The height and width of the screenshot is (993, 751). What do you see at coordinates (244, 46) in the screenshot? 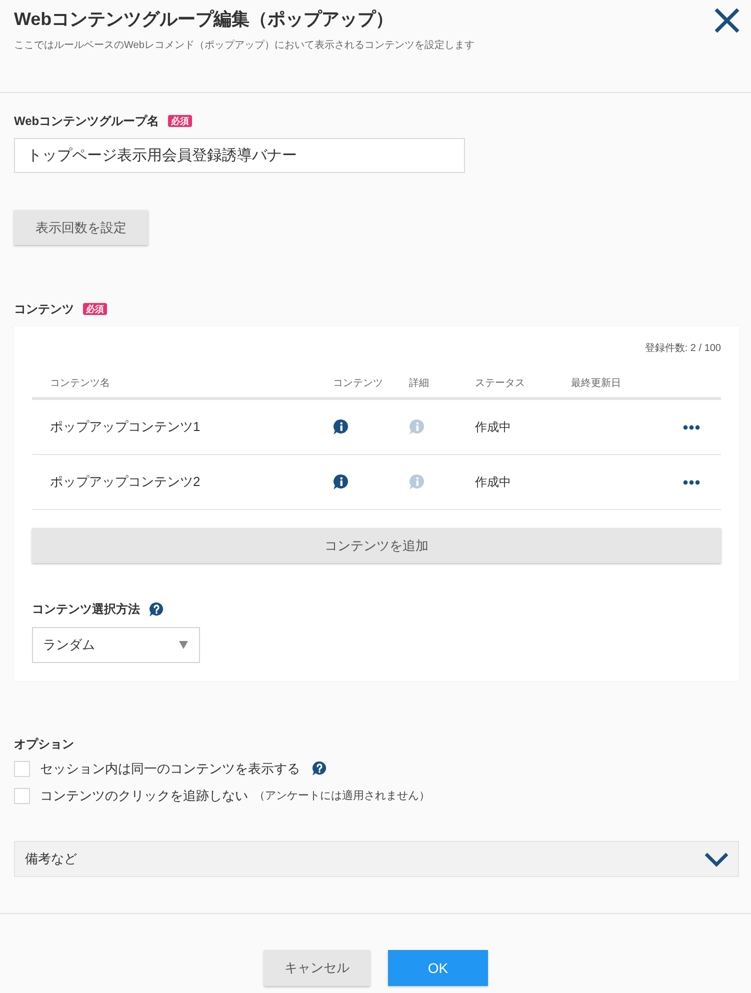
I see `dialog-description: ここではルールベースのWebレコメンド（ポップアップ）において表示されるコンテンツを設定します` at bounding box center [244, 46].